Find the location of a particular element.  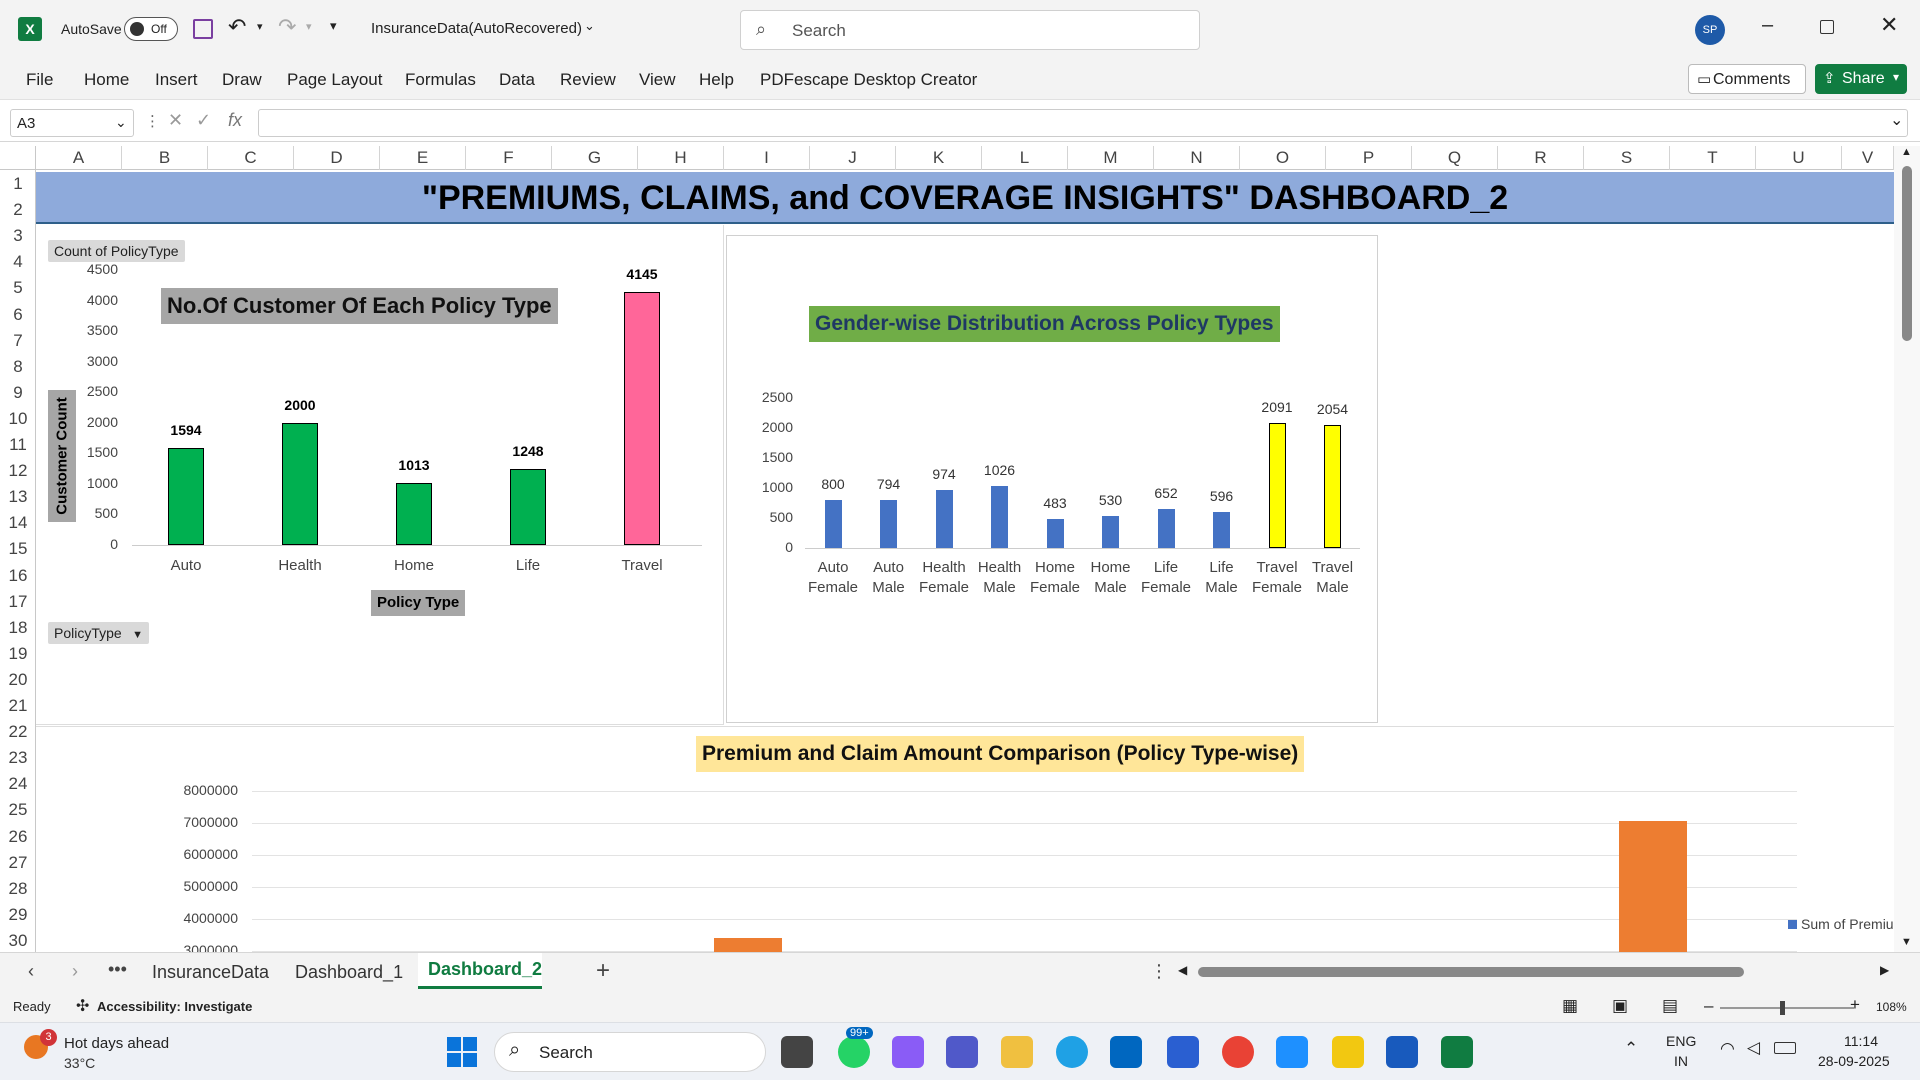

column-header: F is located at coordinates (509, 158).